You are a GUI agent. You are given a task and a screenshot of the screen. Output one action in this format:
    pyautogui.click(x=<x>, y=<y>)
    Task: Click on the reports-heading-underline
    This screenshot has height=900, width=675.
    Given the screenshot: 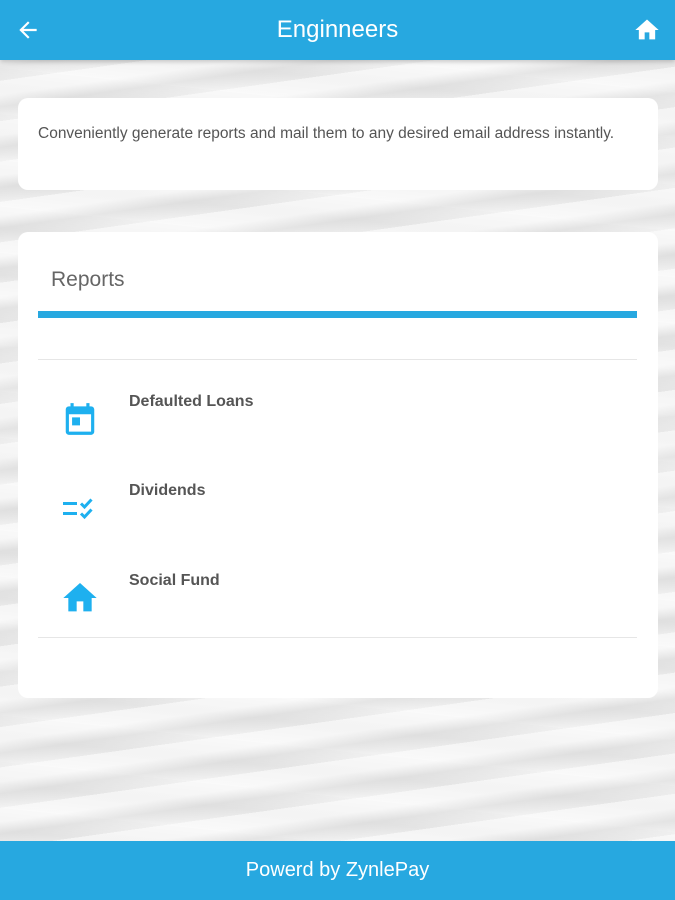 What is the action you would take?
    pyautogui.click(x=337, y=314)
    